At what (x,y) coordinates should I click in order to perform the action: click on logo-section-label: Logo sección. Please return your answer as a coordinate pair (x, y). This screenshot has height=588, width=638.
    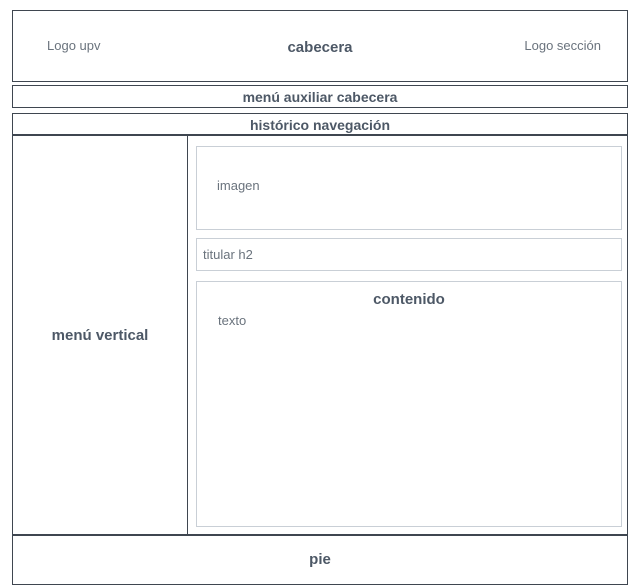
    Looking at the image, I should click on (562, 45).